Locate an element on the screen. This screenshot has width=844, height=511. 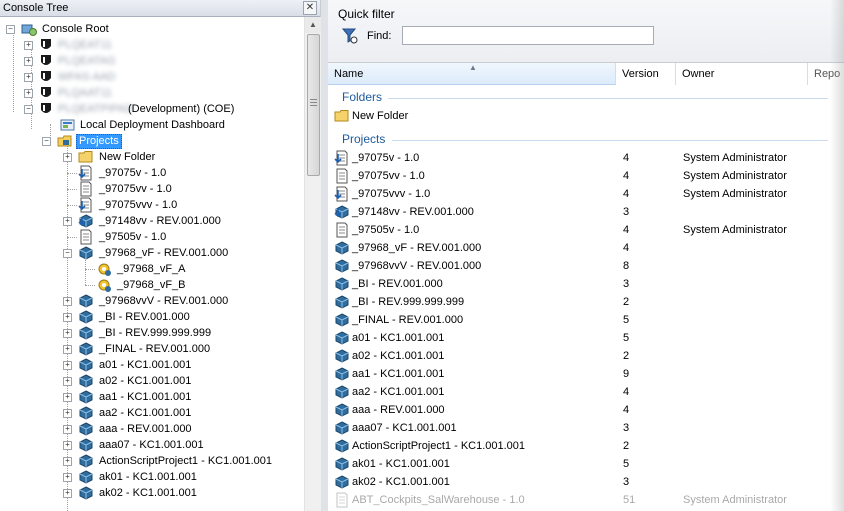
tree-node-project: + a02 - KC1.001.001 is located at coordinates (180, 381).